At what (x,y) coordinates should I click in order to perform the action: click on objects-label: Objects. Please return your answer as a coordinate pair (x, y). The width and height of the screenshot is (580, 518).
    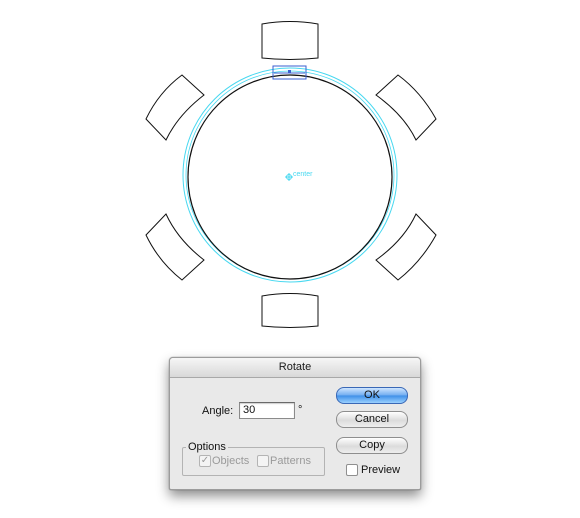
    Looking at the image, I should click on (231, 461).